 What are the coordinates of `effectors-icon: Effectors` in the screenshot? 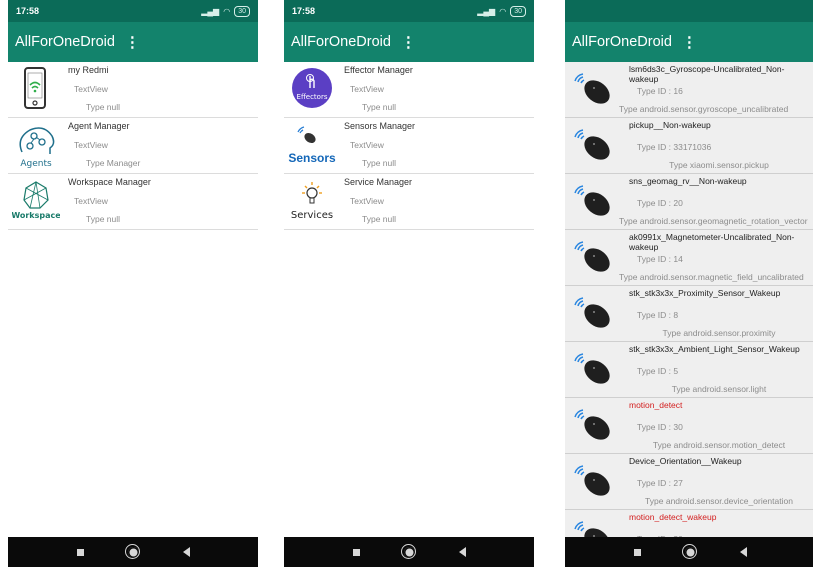 It's located at (312, 88).